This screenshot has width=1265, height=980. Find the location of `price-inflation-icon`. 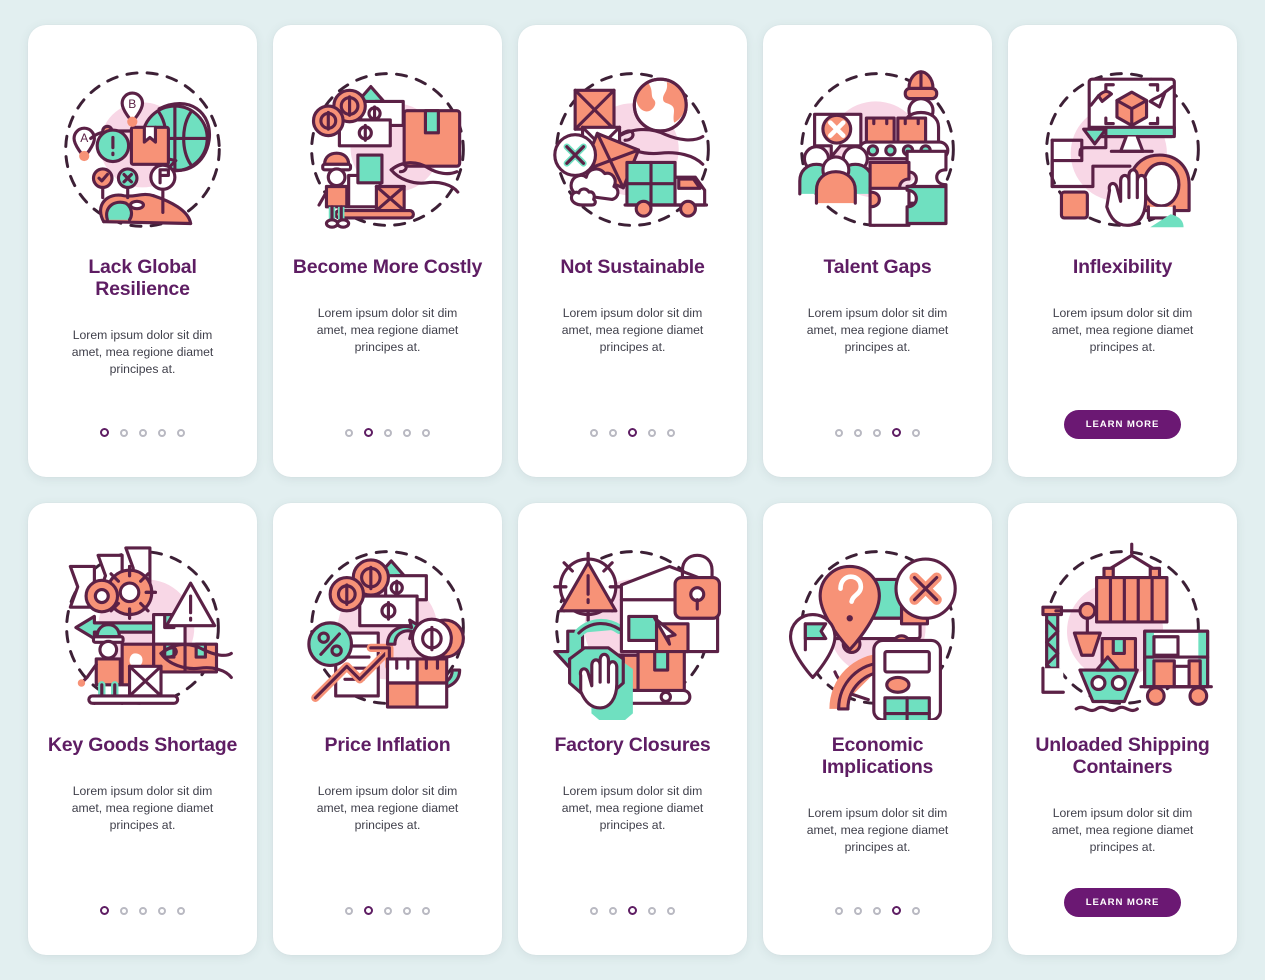

price-inflation-icon is located at coordinates (387, 627).